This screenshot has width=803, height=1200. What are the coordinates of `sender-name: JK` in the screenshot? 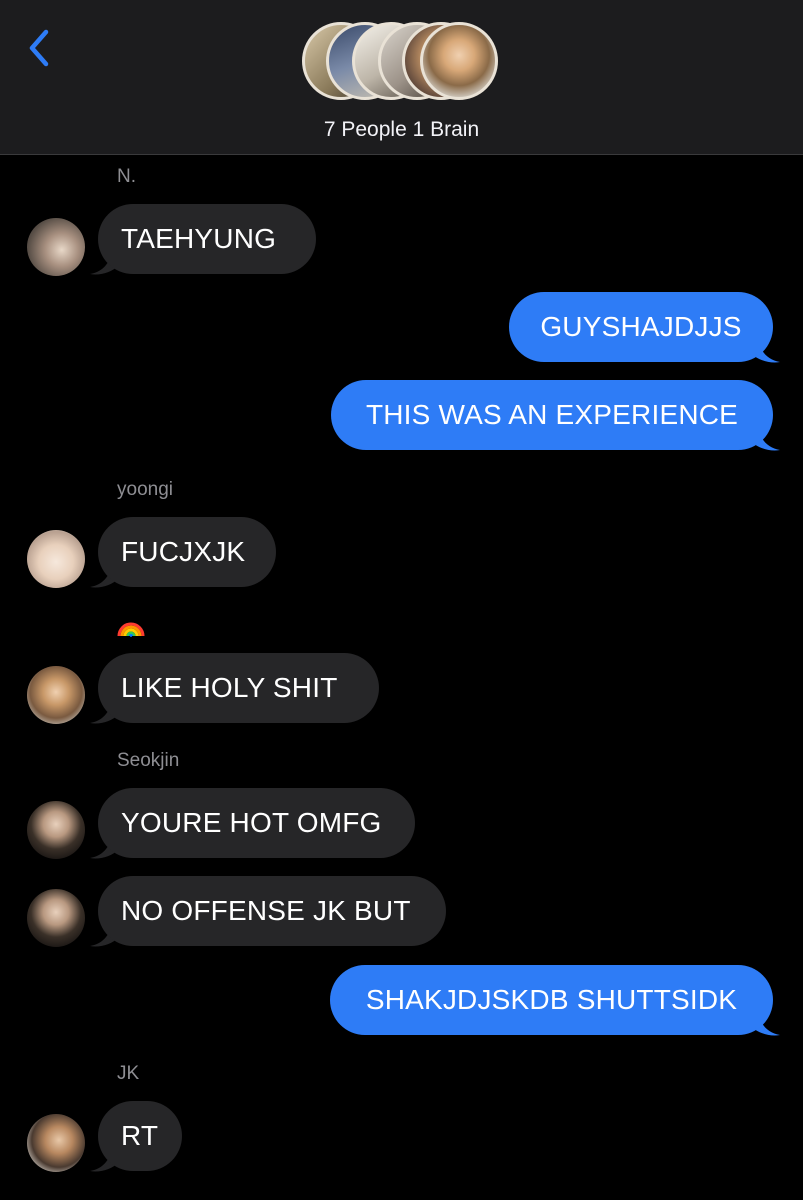 It's located at (128, 1073).